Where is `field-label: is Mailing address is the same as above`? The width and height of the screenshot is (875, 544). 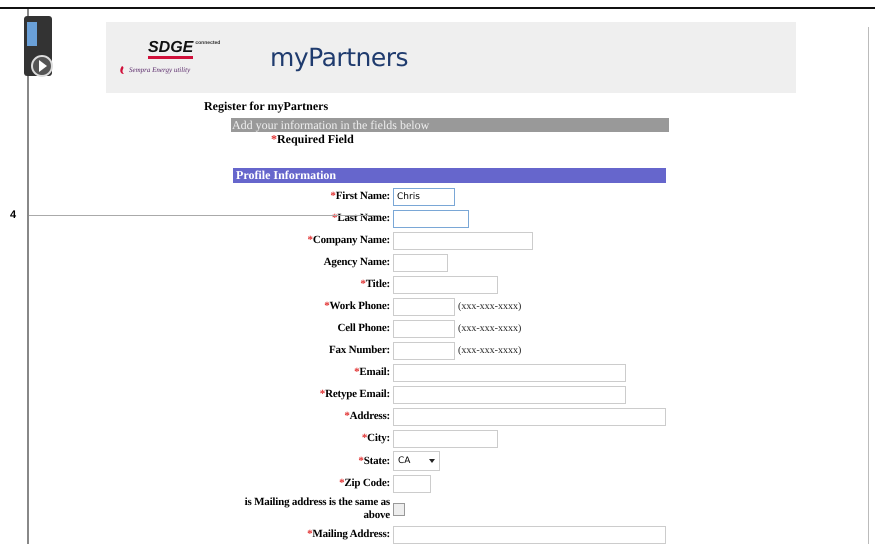
field-label: is Mailing address is the same as above is located at coordinates (317, 509).